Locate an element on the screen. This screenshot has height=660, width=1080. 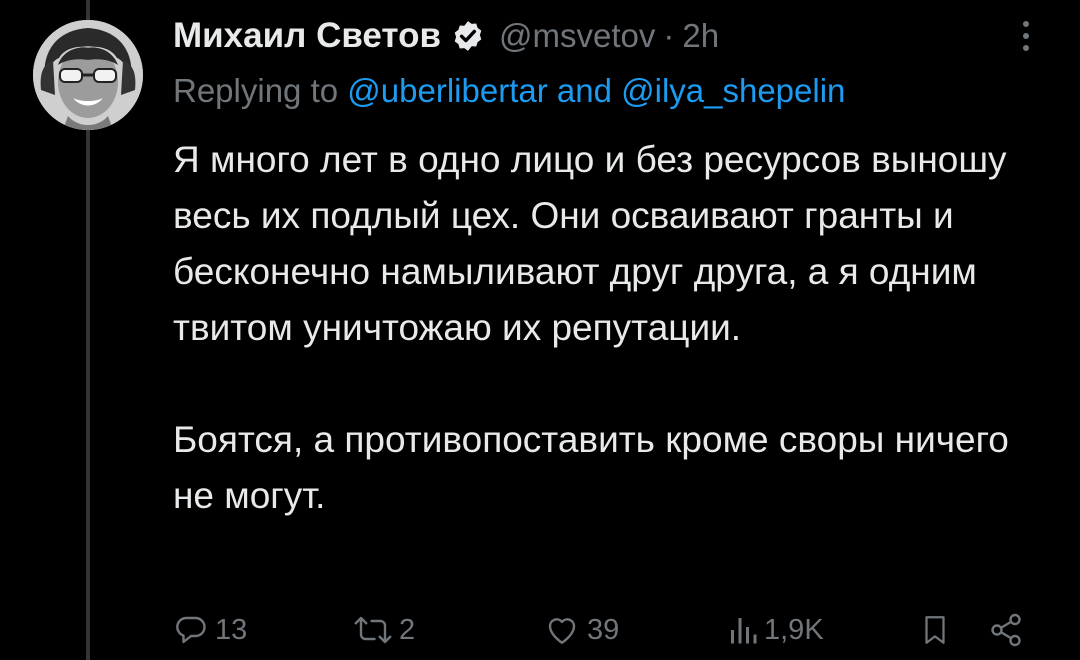
reply-count: 13 is located at coordinates (231, 629).